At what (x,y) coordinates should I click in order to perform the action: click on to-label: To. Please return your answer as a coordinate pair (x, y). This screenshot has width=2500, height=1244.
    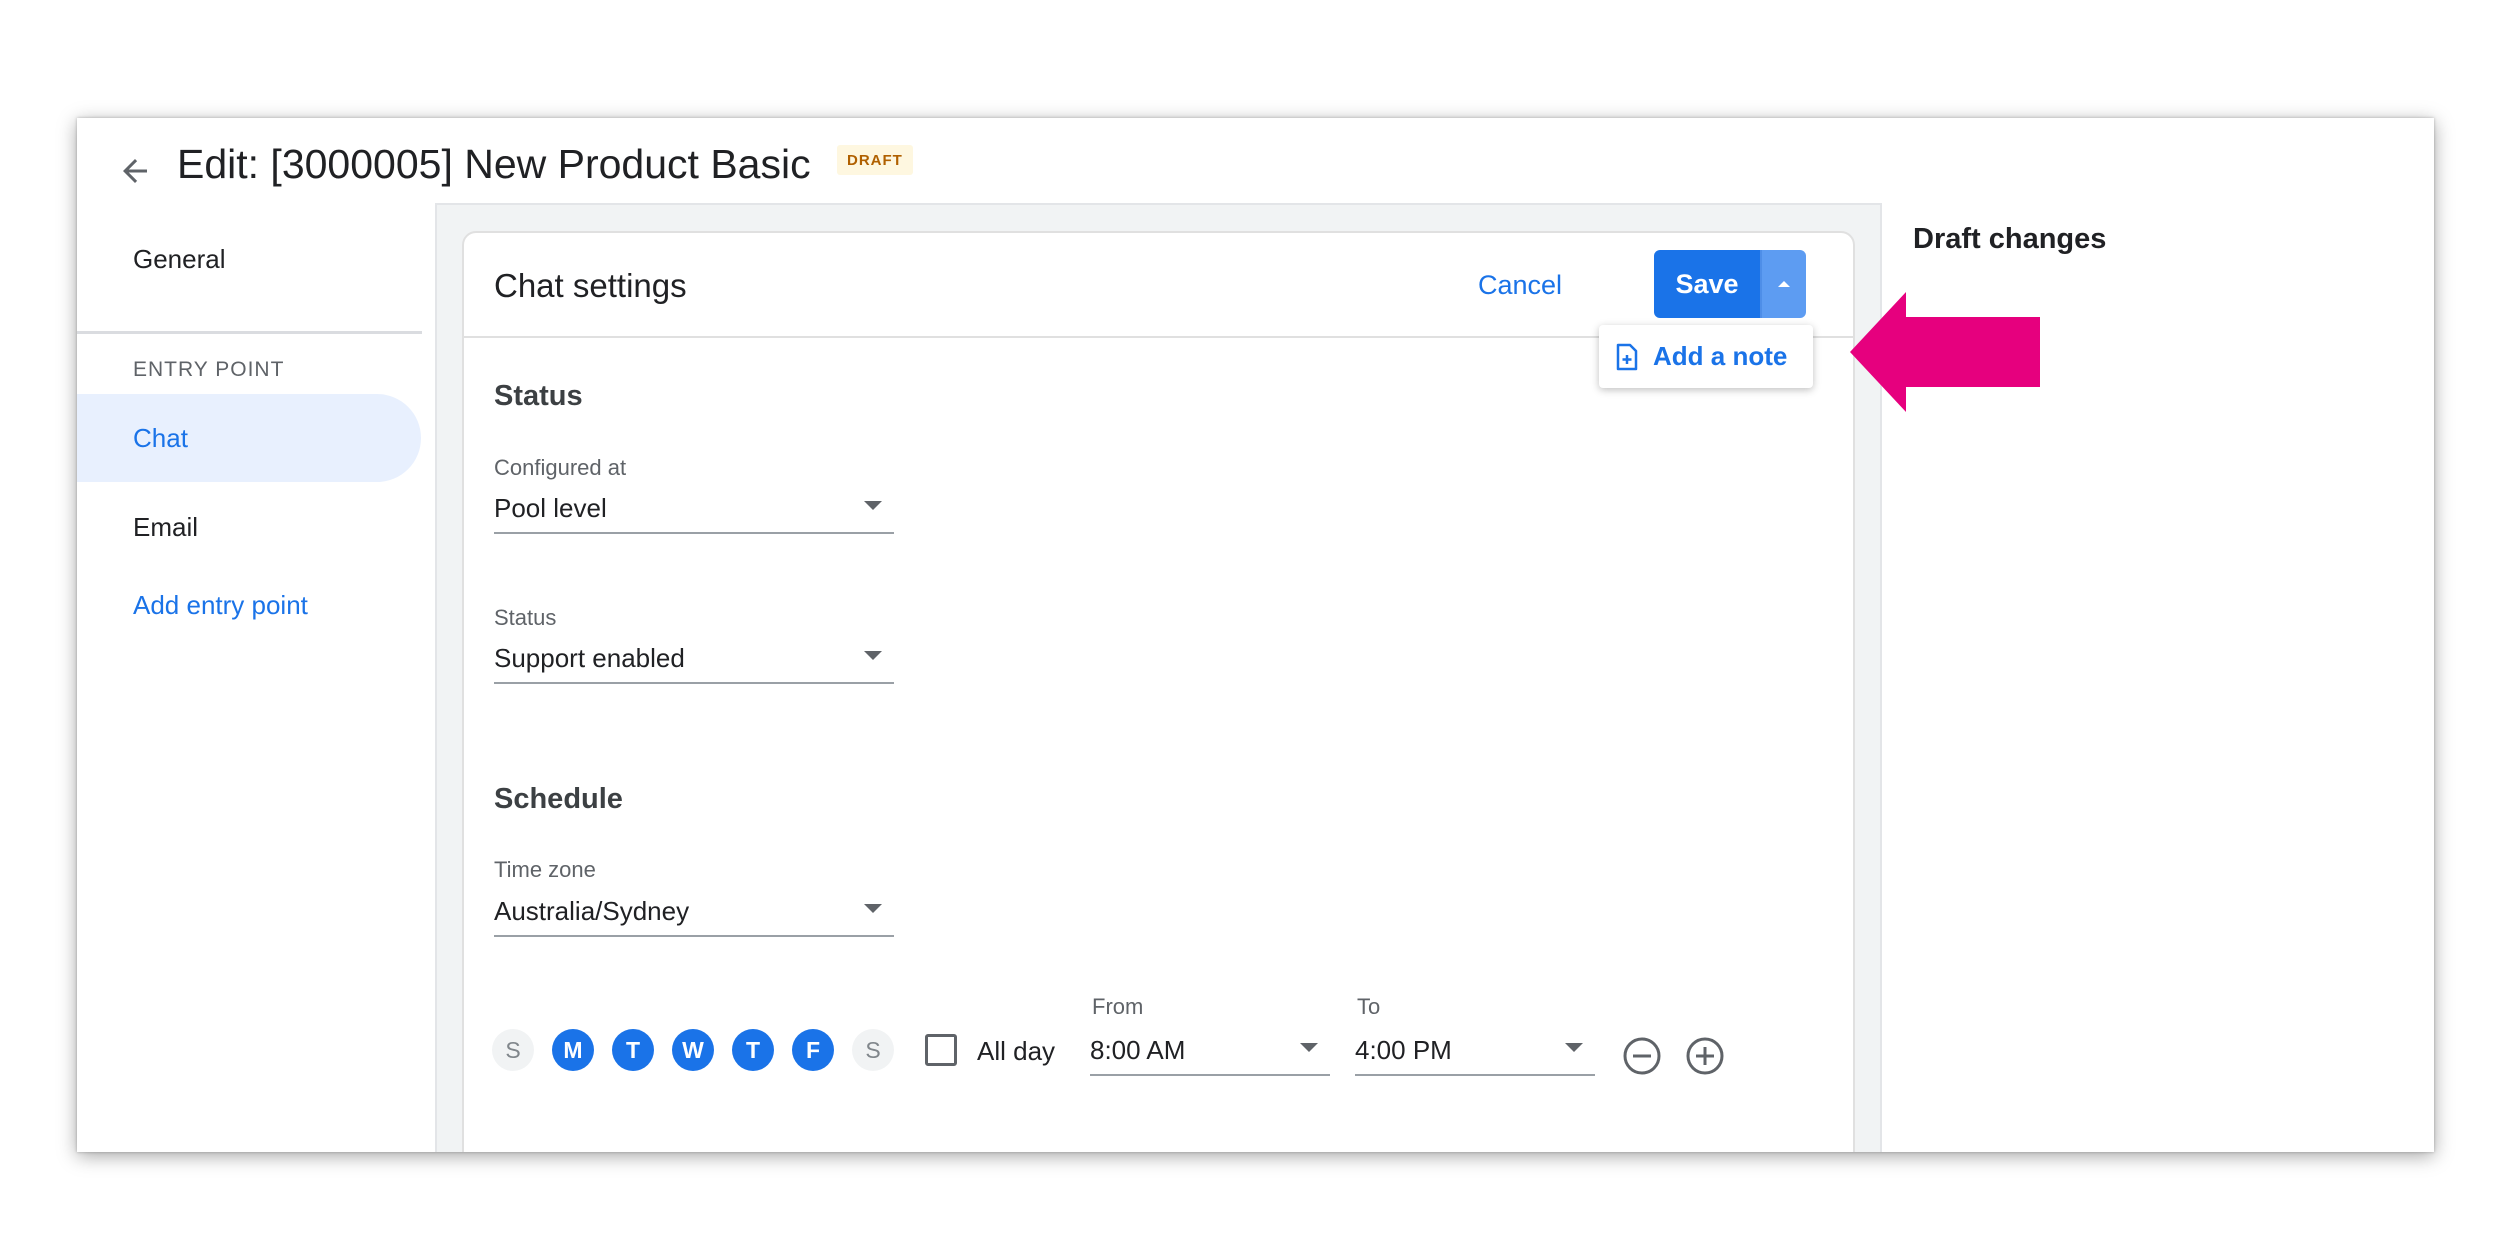
    Looking at the image, I should click on (1369, 1006).